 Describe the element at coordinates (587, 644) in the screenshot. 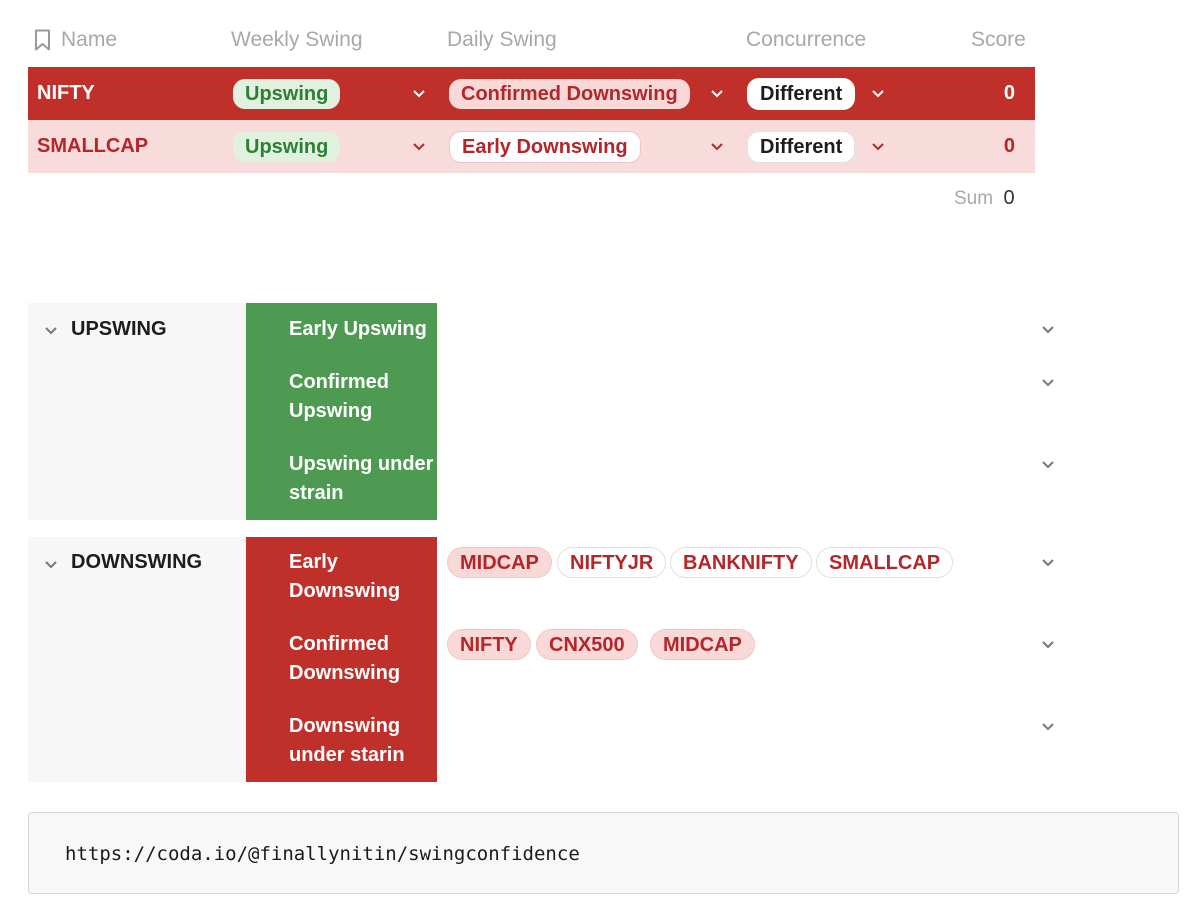

I see `symbol-tag: CNX500` at that location.